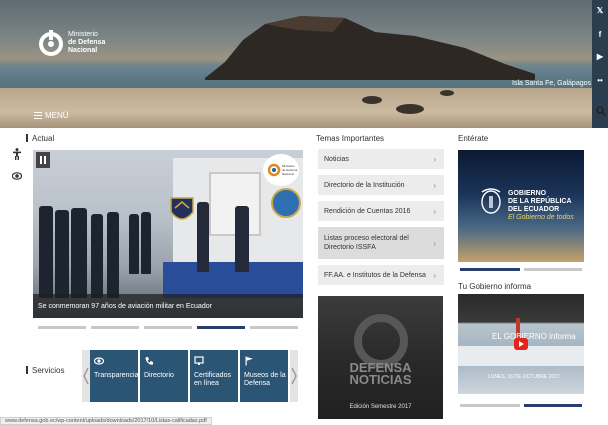 Image resolution: width=608 pixels, height=425 pixels. What do you see at coordinates (541, 217) in the screenshot?
I see `enterate-tagline: El Gobierno de todos` at bounding box center [541, 217].